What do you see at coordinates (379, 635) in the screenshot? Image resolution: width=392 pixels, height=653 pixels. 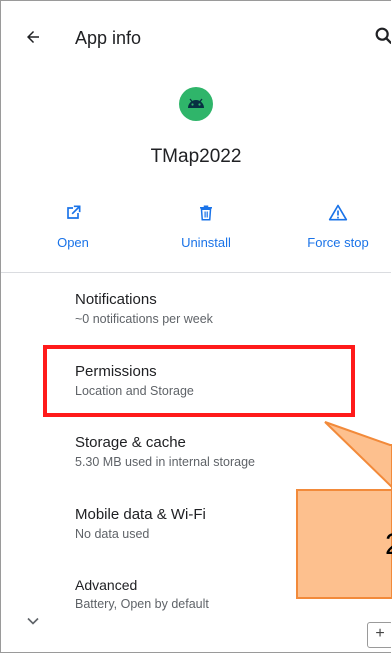 I see `add-button: +` at bounding box center [379, 635].